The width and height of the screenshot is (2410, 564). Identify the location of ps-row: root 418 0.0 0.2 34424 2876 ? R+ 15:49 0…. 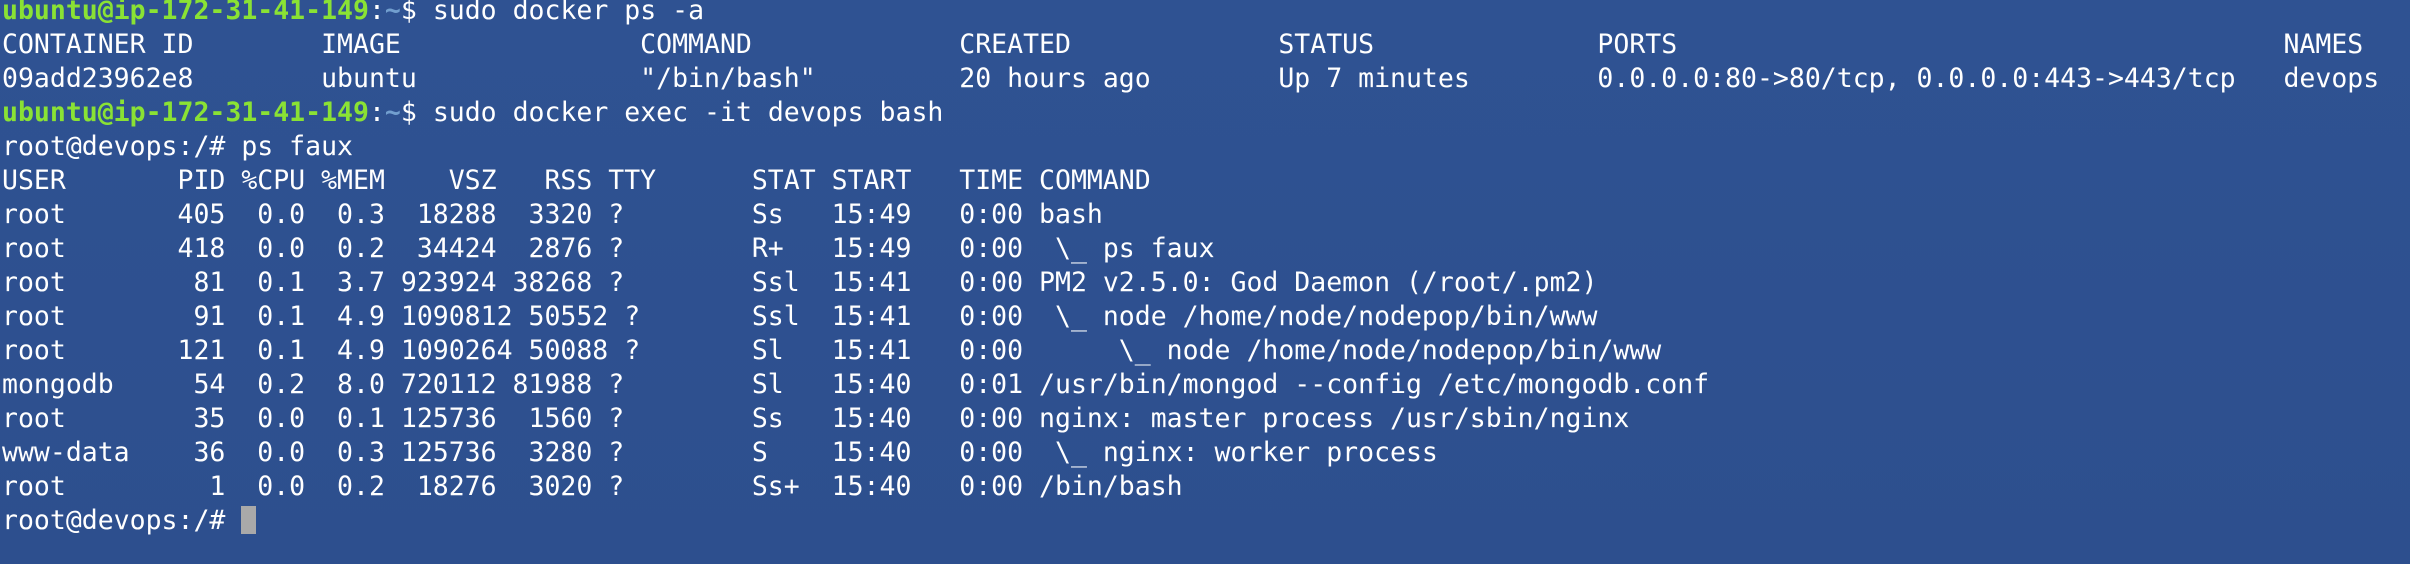
(608, 248).